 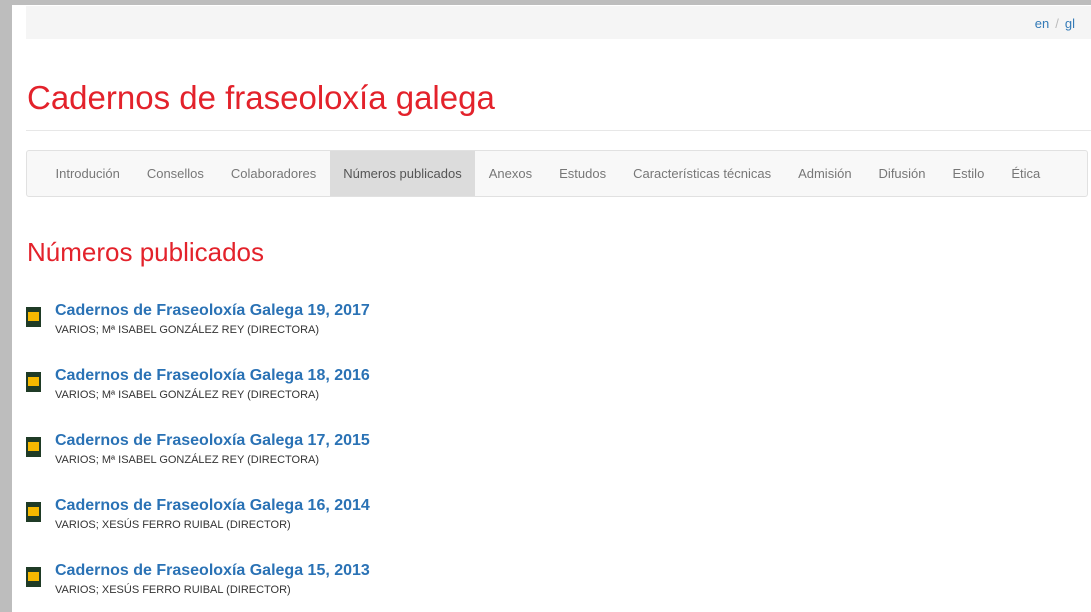 What do you see at coordinates (212, 571) in the screenshot?
I see `issue-title-link: Cadernos de Fraseoloxía Galega 15, 2013` at bounding box center [212, 571].